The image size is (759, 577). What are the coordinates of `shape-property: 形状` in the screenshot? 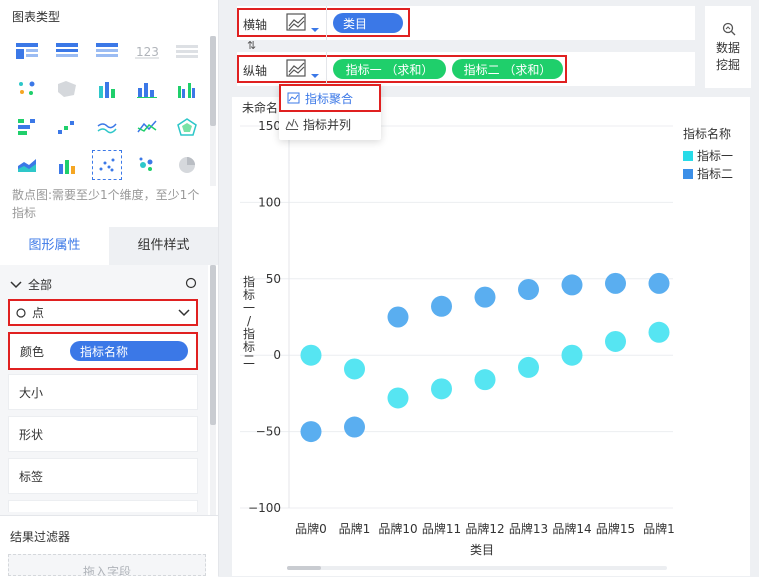 It's located at (103, 434).